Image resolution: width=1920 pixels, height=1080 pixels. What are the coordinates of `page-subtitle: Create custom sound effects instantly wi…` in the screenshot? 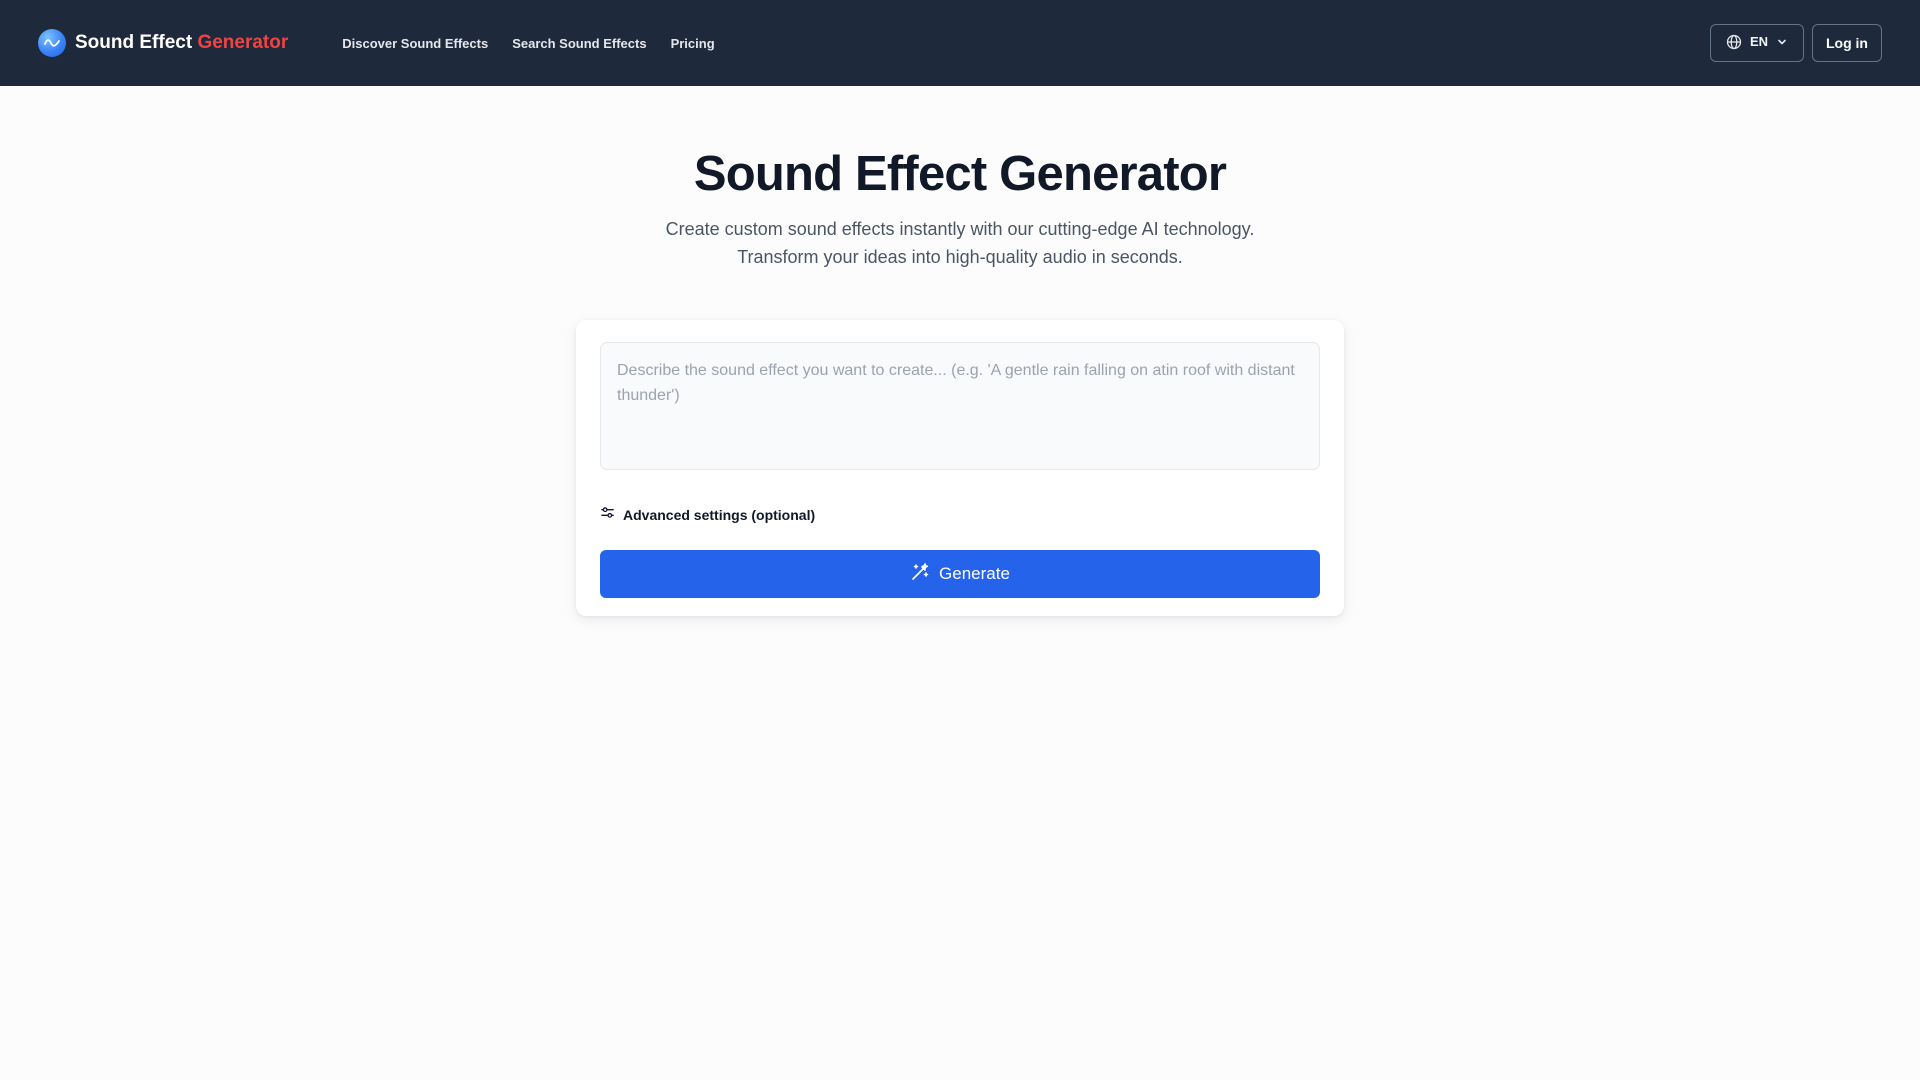 It's located at (960, 243).